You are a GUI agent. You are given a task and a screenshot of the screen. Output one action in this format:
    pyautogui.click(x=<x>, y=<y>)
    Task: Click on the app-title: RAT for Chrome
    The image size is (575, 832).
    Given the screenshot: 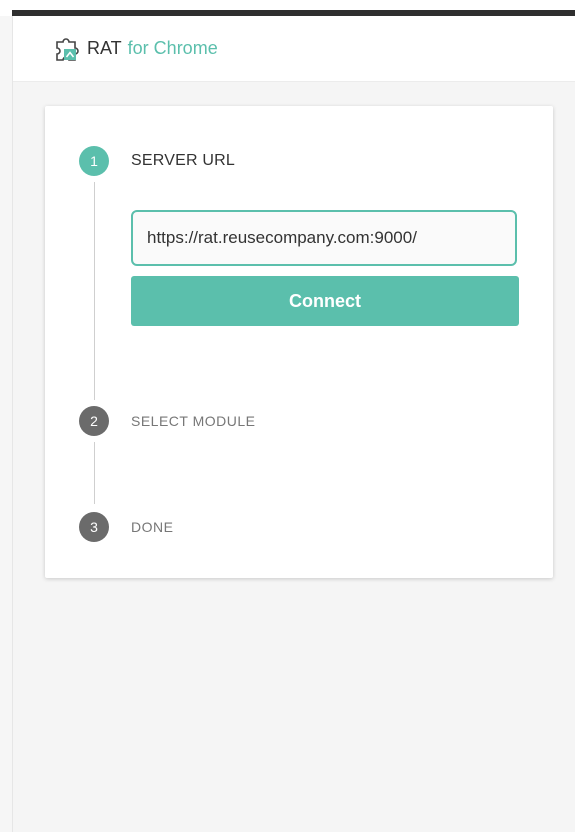 What is the action you would take?
    pyautogui.click(x=152, y=48)
    